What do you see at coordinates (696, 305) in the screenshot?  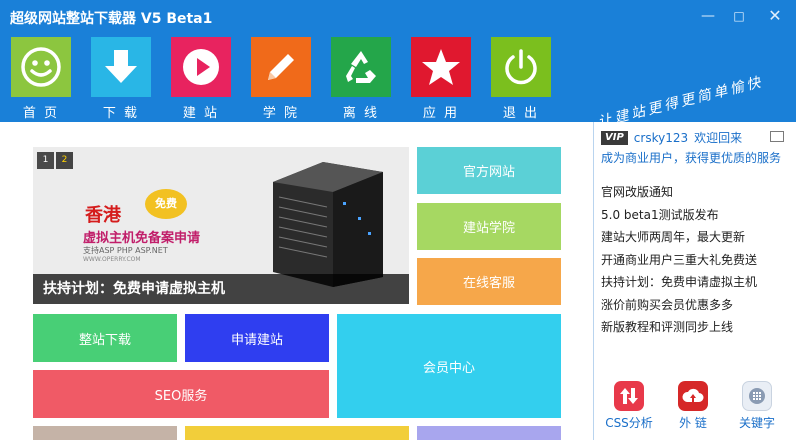 I see `news-item: 涨价前购买会员优惠多多` at bounding box center [696, 305].